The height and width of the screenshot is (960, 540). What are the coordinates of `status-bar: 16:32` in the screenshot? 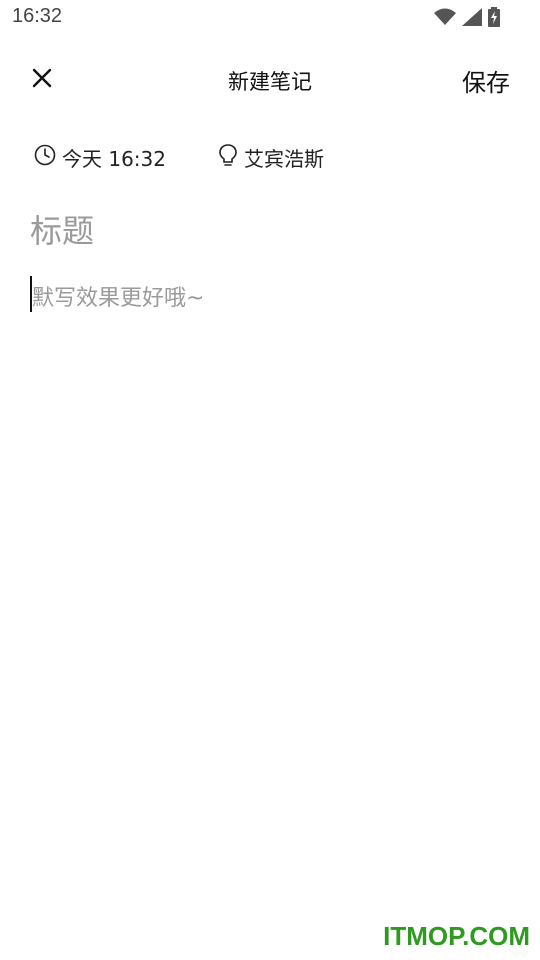 It's located at (270, 18).